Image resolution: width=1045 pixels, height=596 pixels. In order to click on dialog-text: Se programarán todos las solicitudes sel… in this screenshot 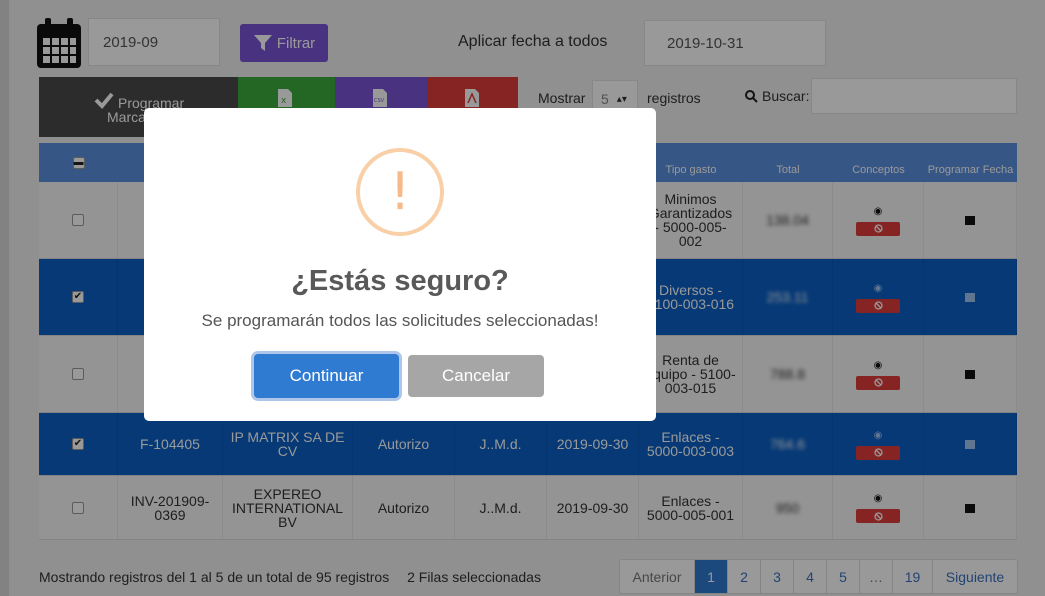, I will do `click(400, 320)`.